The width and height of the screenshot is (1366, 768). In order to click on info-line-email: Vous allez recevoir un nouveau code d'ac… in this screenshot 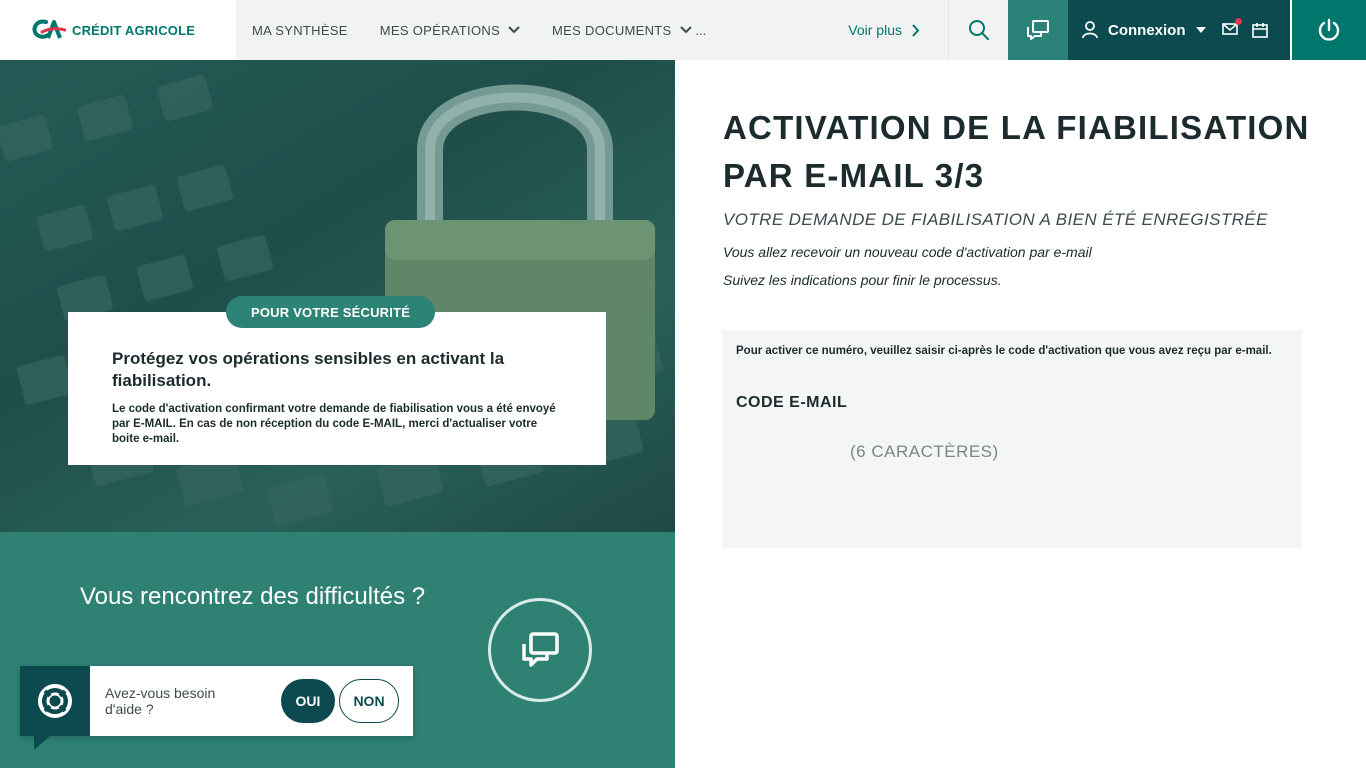, I will do `click(907, 252)`.